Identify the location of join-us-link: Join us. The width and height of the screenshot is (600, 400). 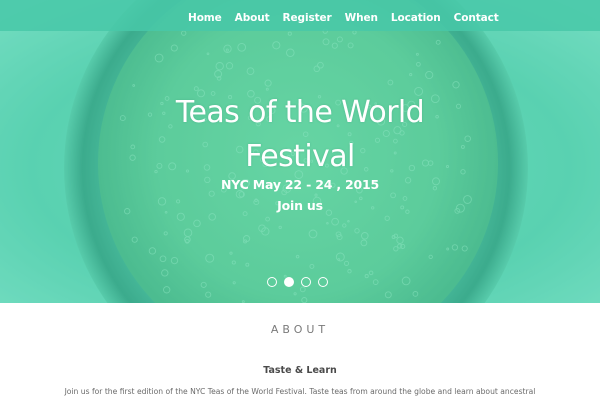
(300, 205).